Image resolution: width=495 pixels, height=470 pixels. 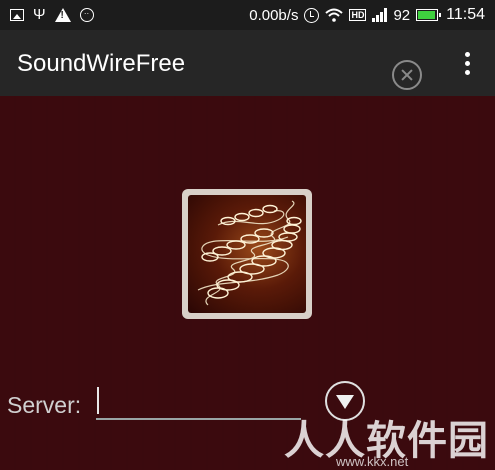 I want to click on alarm-icon, so click(x=312, y=15).